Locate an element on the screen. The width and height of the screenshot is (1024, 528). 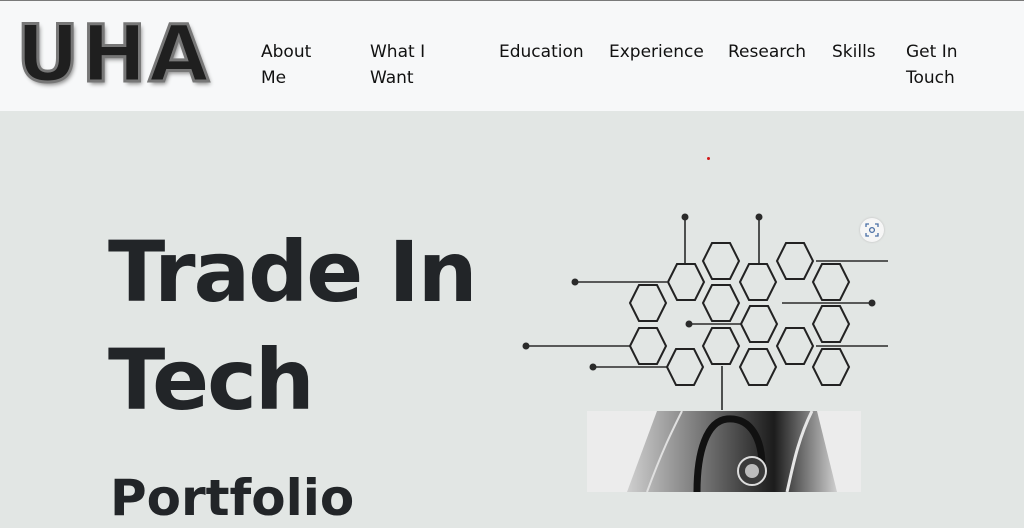
nav-link-what-i-want: What I Want is located at coordinates (405, 65).